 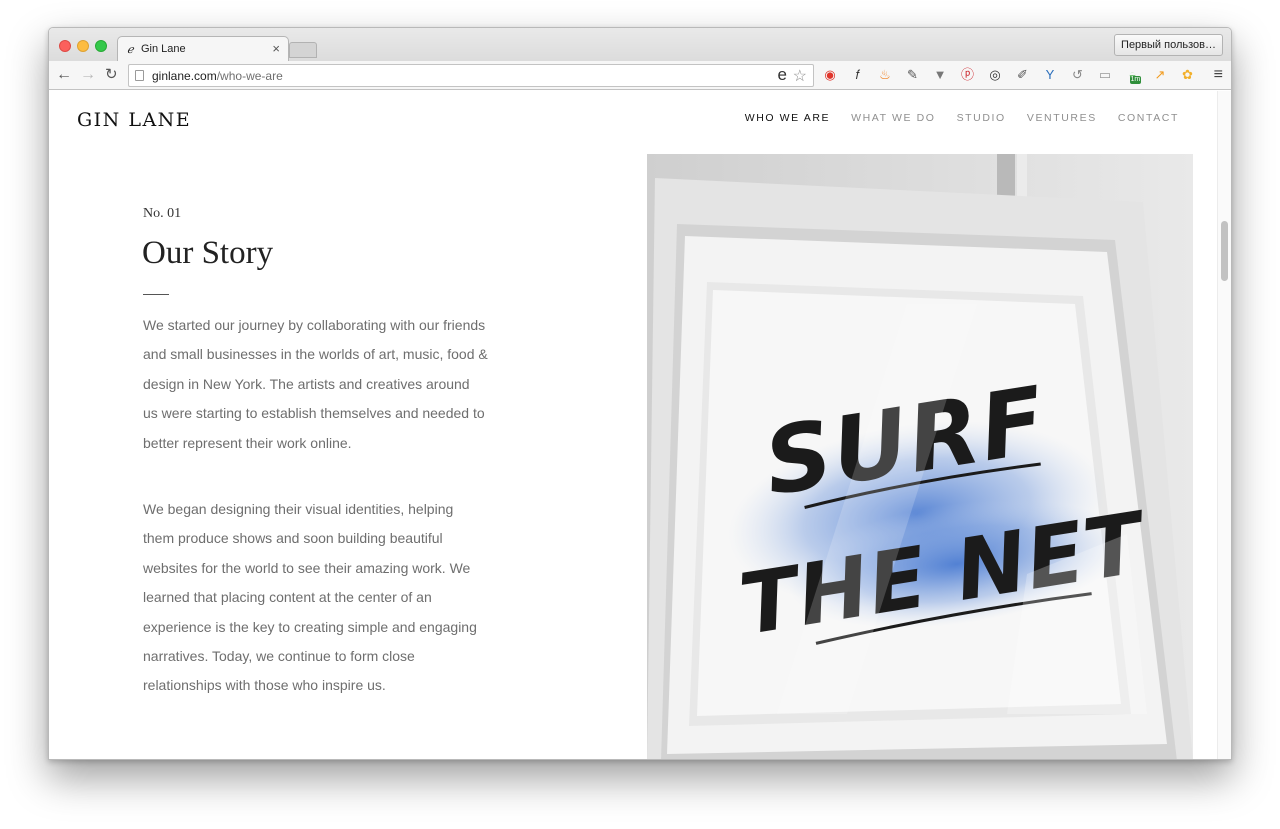 What do you see at coordinates (858, 75) in the screenshot?
I see `font-identifier-icon: 𝑓` at bounding box center [858, 75].